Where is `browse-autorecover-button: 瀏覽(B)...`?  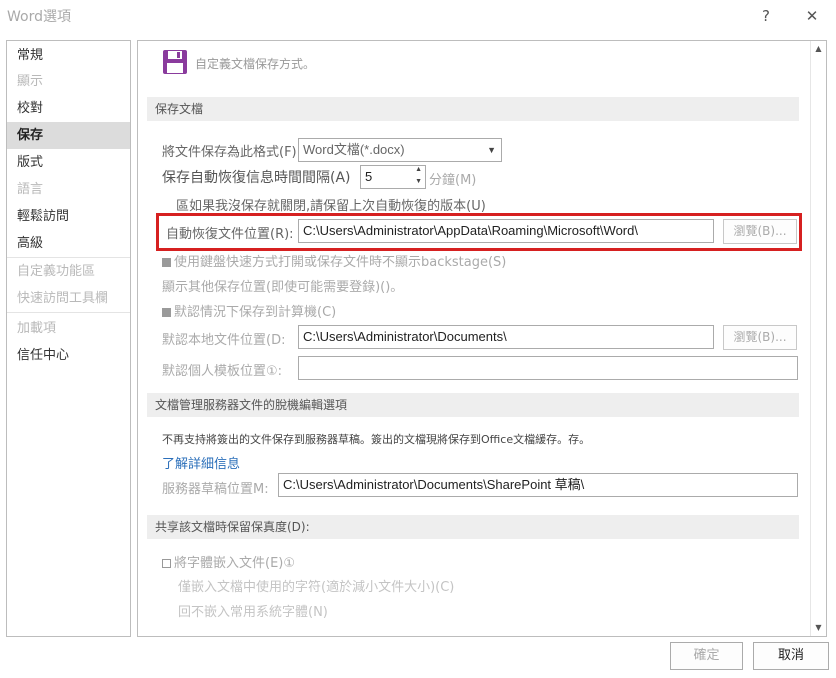
browse-autorecover-button: 瀏覽(B)... is located at coordinates (760, 231).